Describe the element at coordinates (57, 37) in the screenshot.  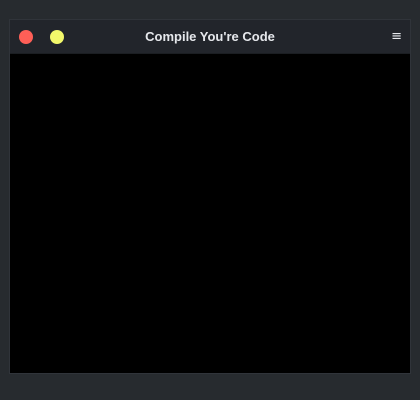
I see `minimize-dot-icon` at that location.